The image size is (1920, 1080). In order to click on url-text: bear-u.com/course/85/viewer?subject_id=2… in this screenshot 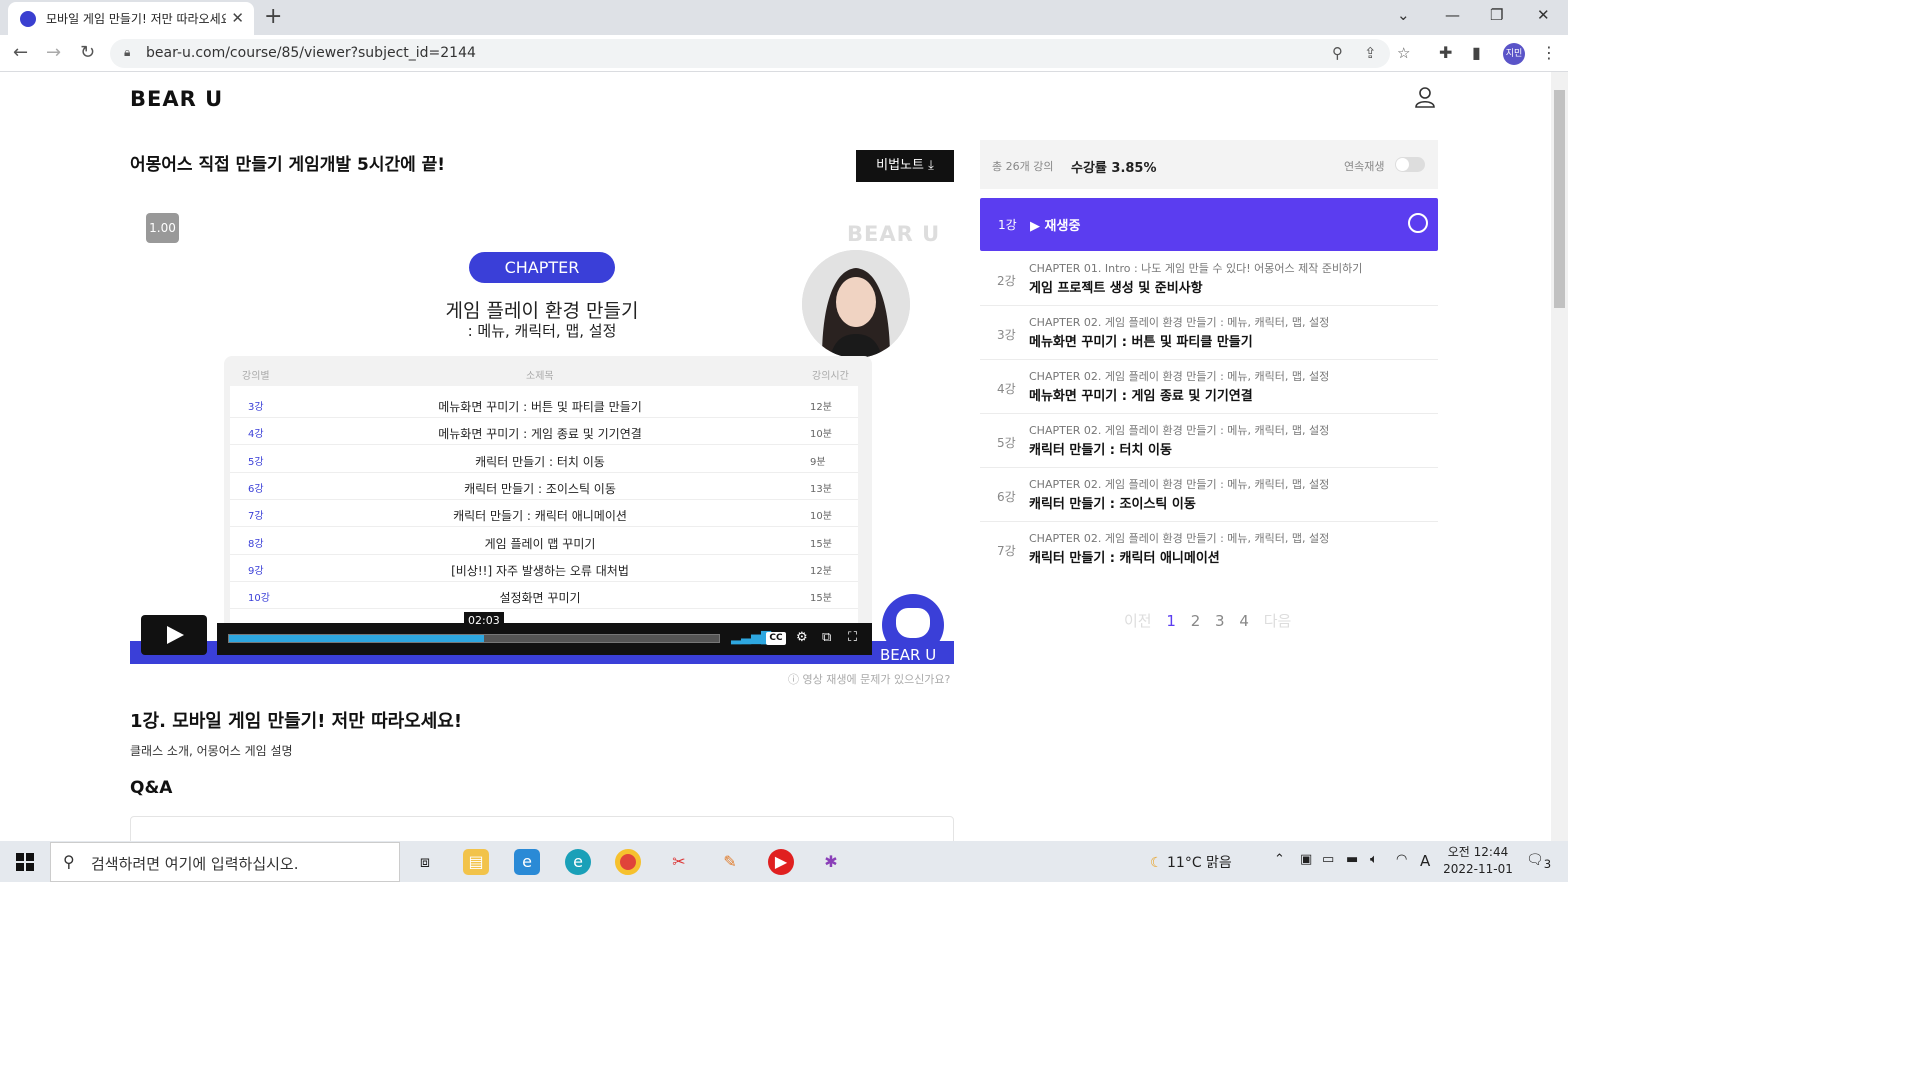, I will do `click(311, 53)`.